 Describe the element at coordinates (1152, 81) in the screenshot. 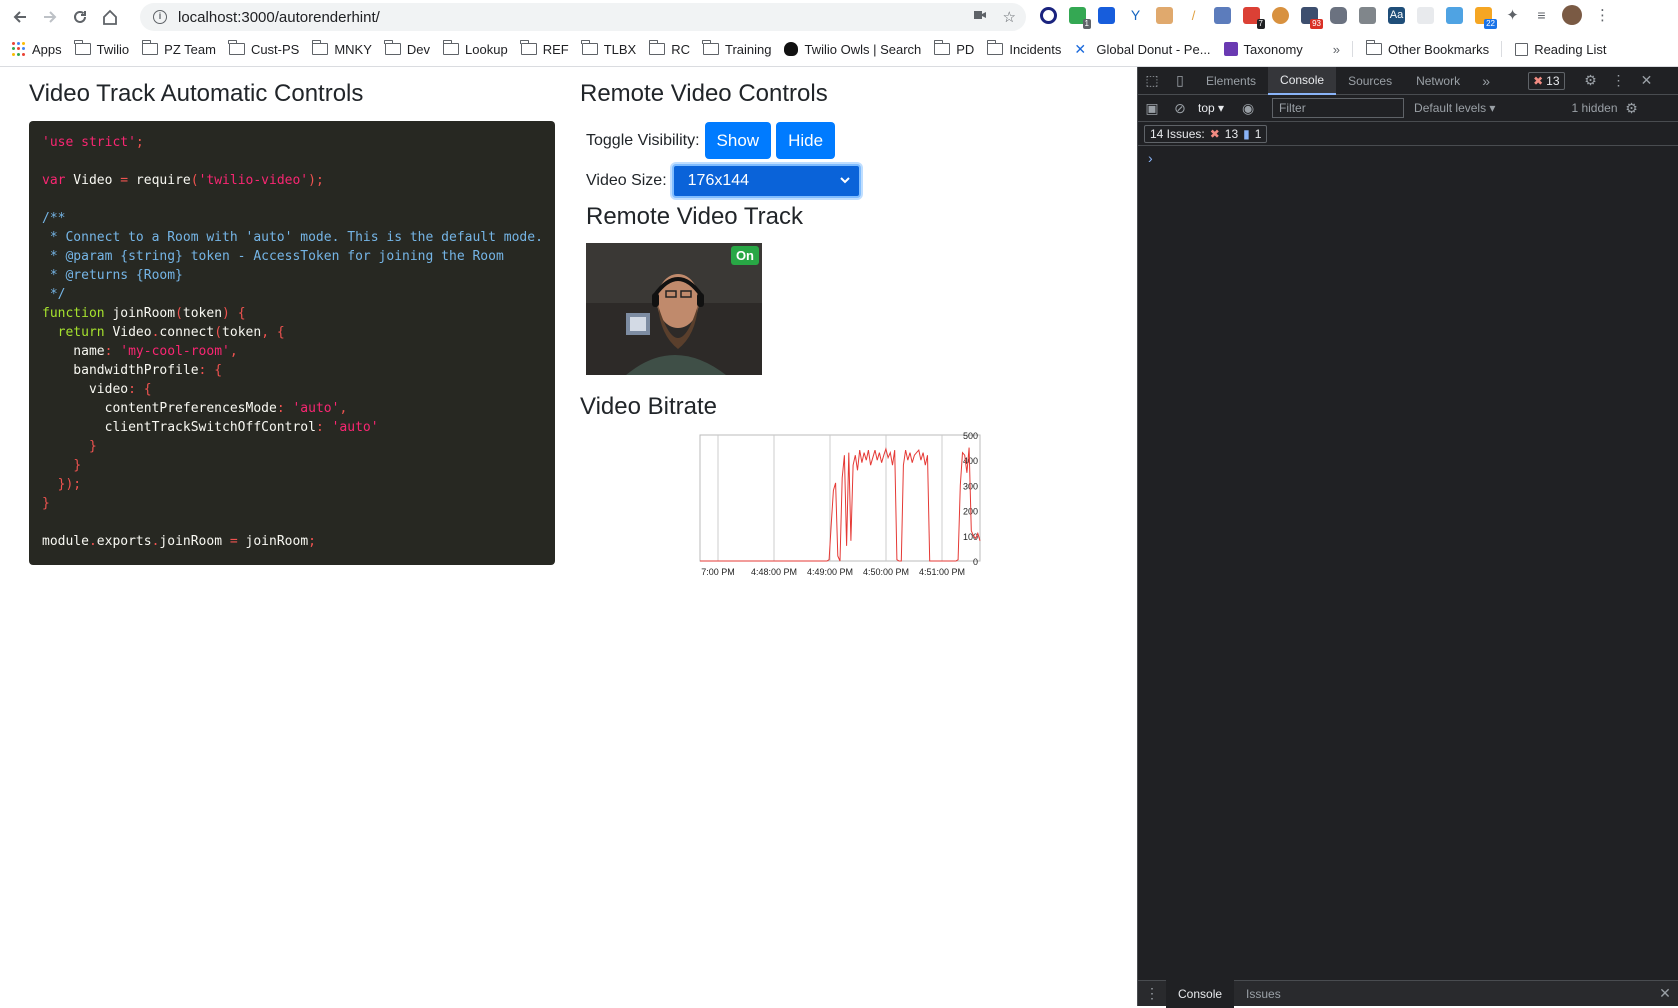

I see `inspect-element-icon: ⬚` at that location.